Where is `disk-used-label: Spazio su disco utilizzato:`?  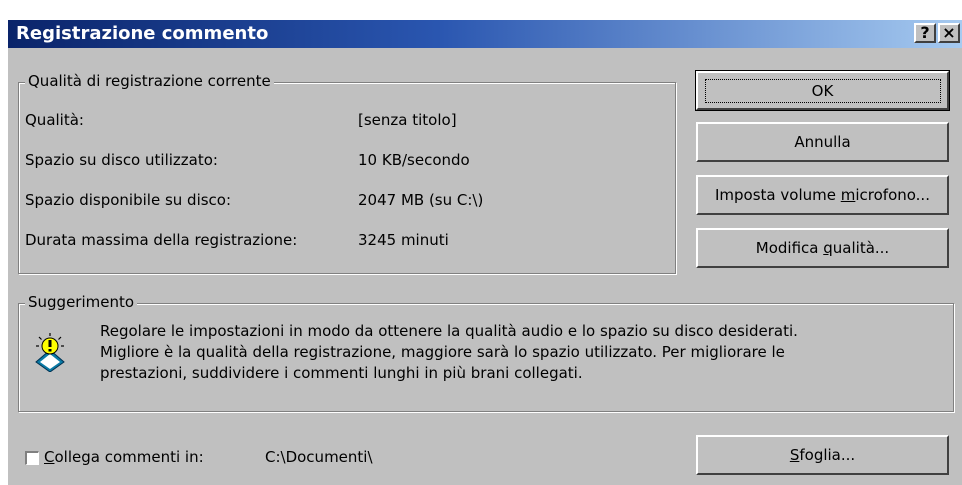 disk-used-label: Spazio su disco utilizzato: is located at coordinates (121, 160).